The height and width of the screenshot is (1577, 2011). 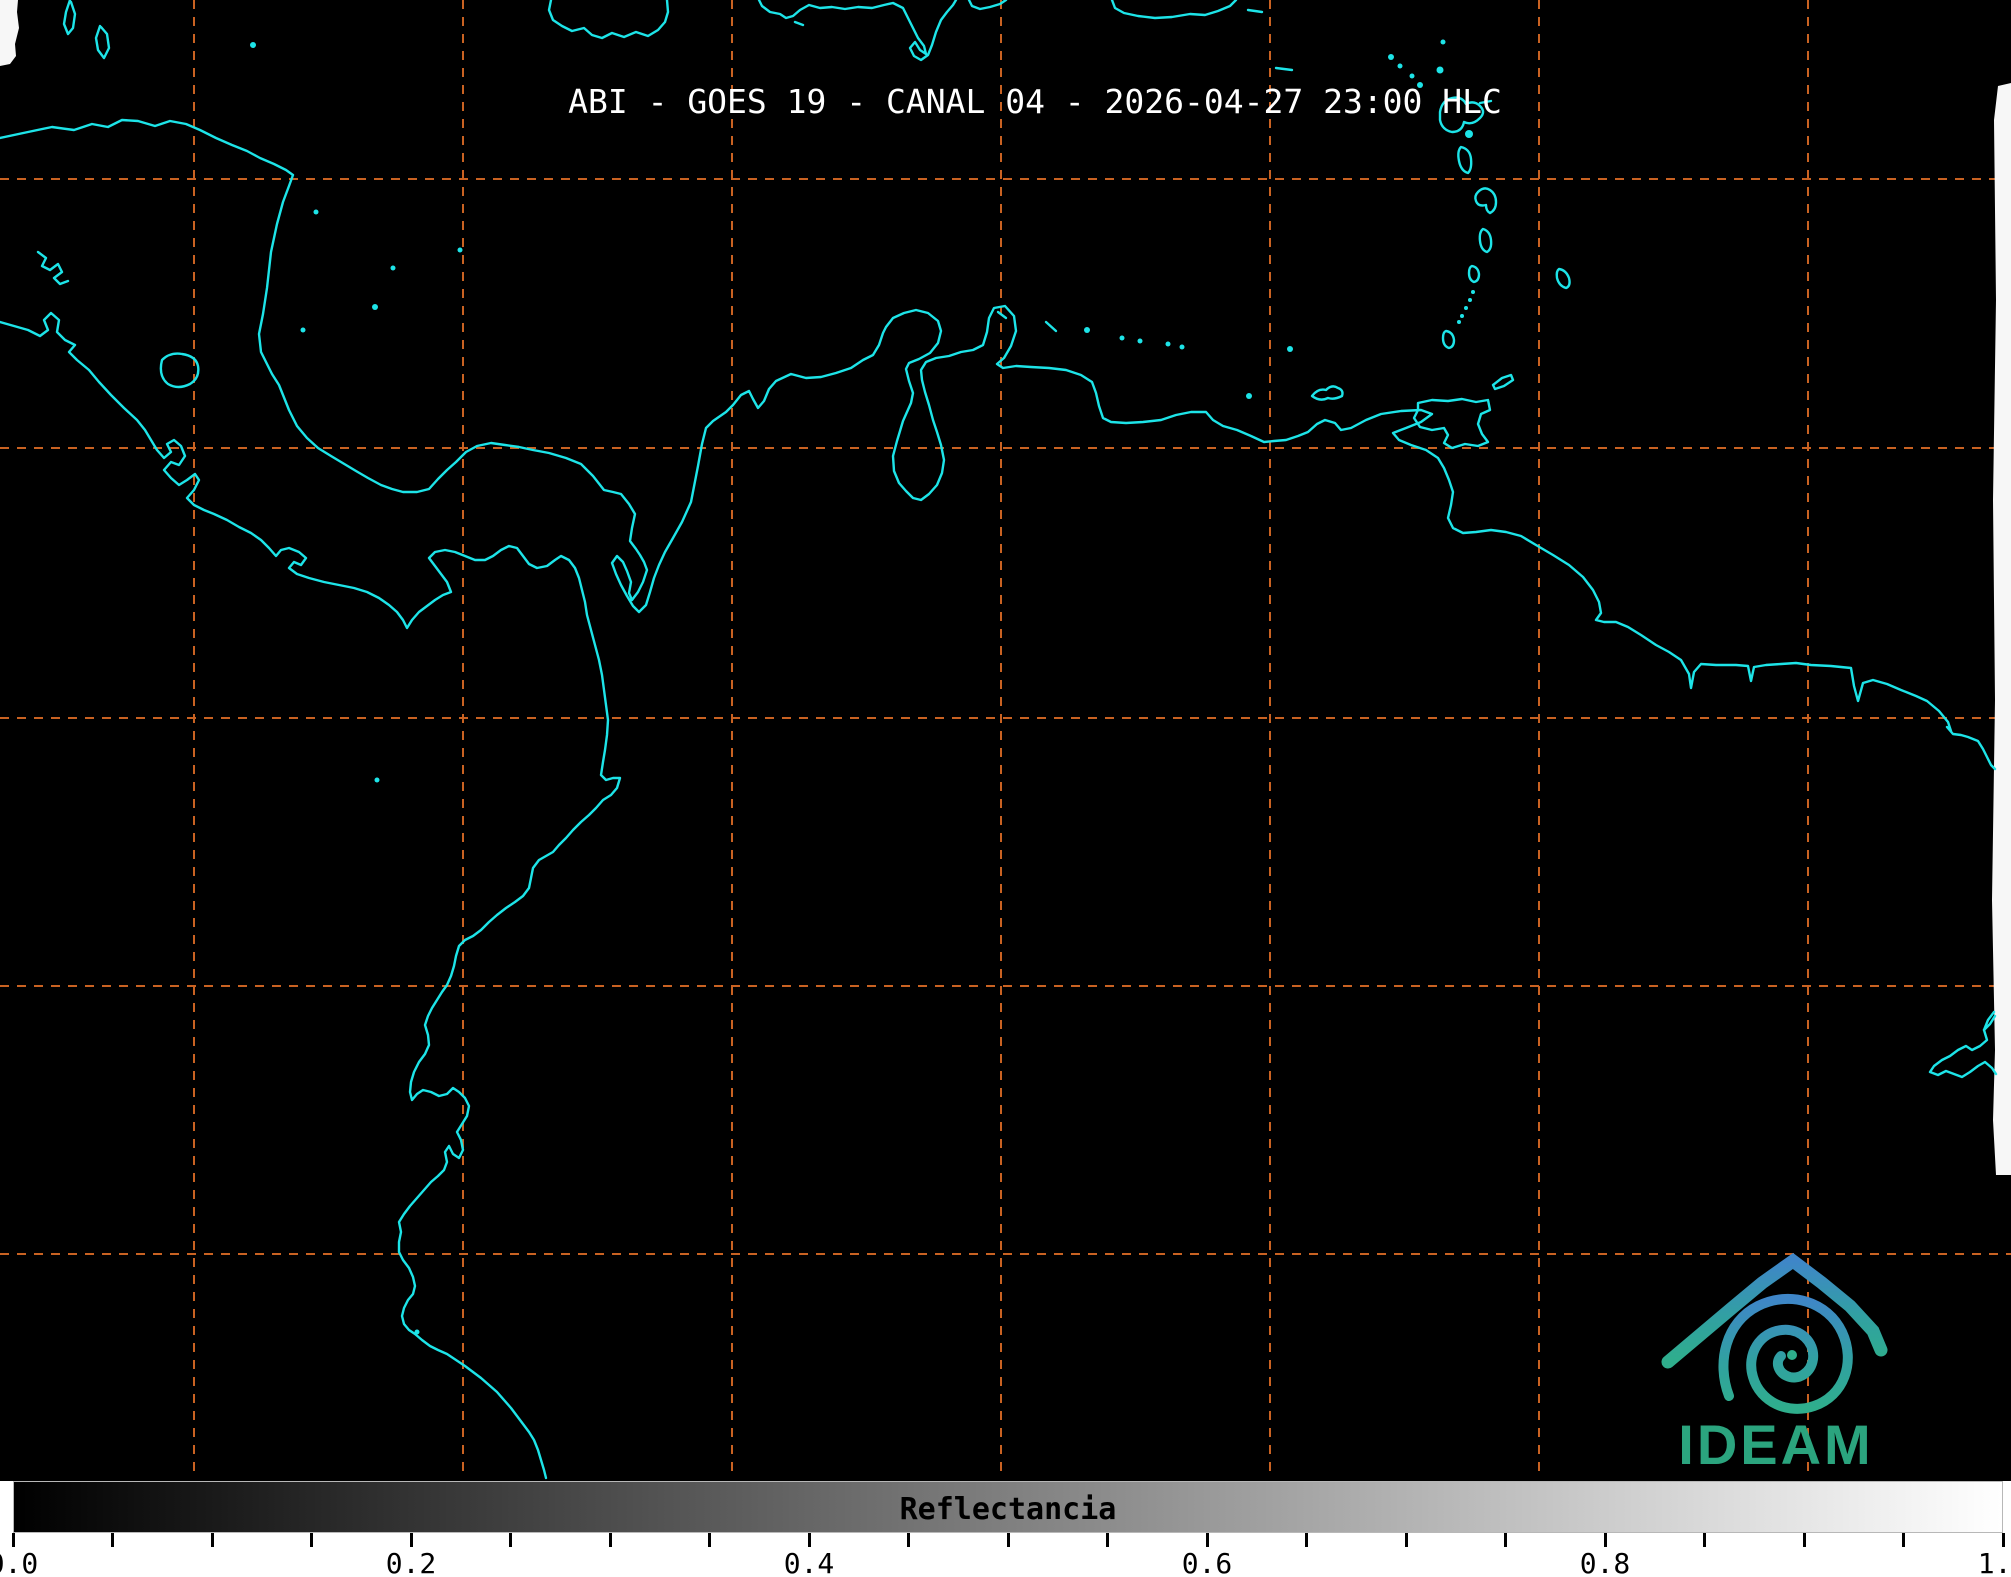 What do you see at coordinates (1008, 1509) in the screenshot?
I see `colorbar-label: Reflectancia` at bounding box center [1008, 1509].